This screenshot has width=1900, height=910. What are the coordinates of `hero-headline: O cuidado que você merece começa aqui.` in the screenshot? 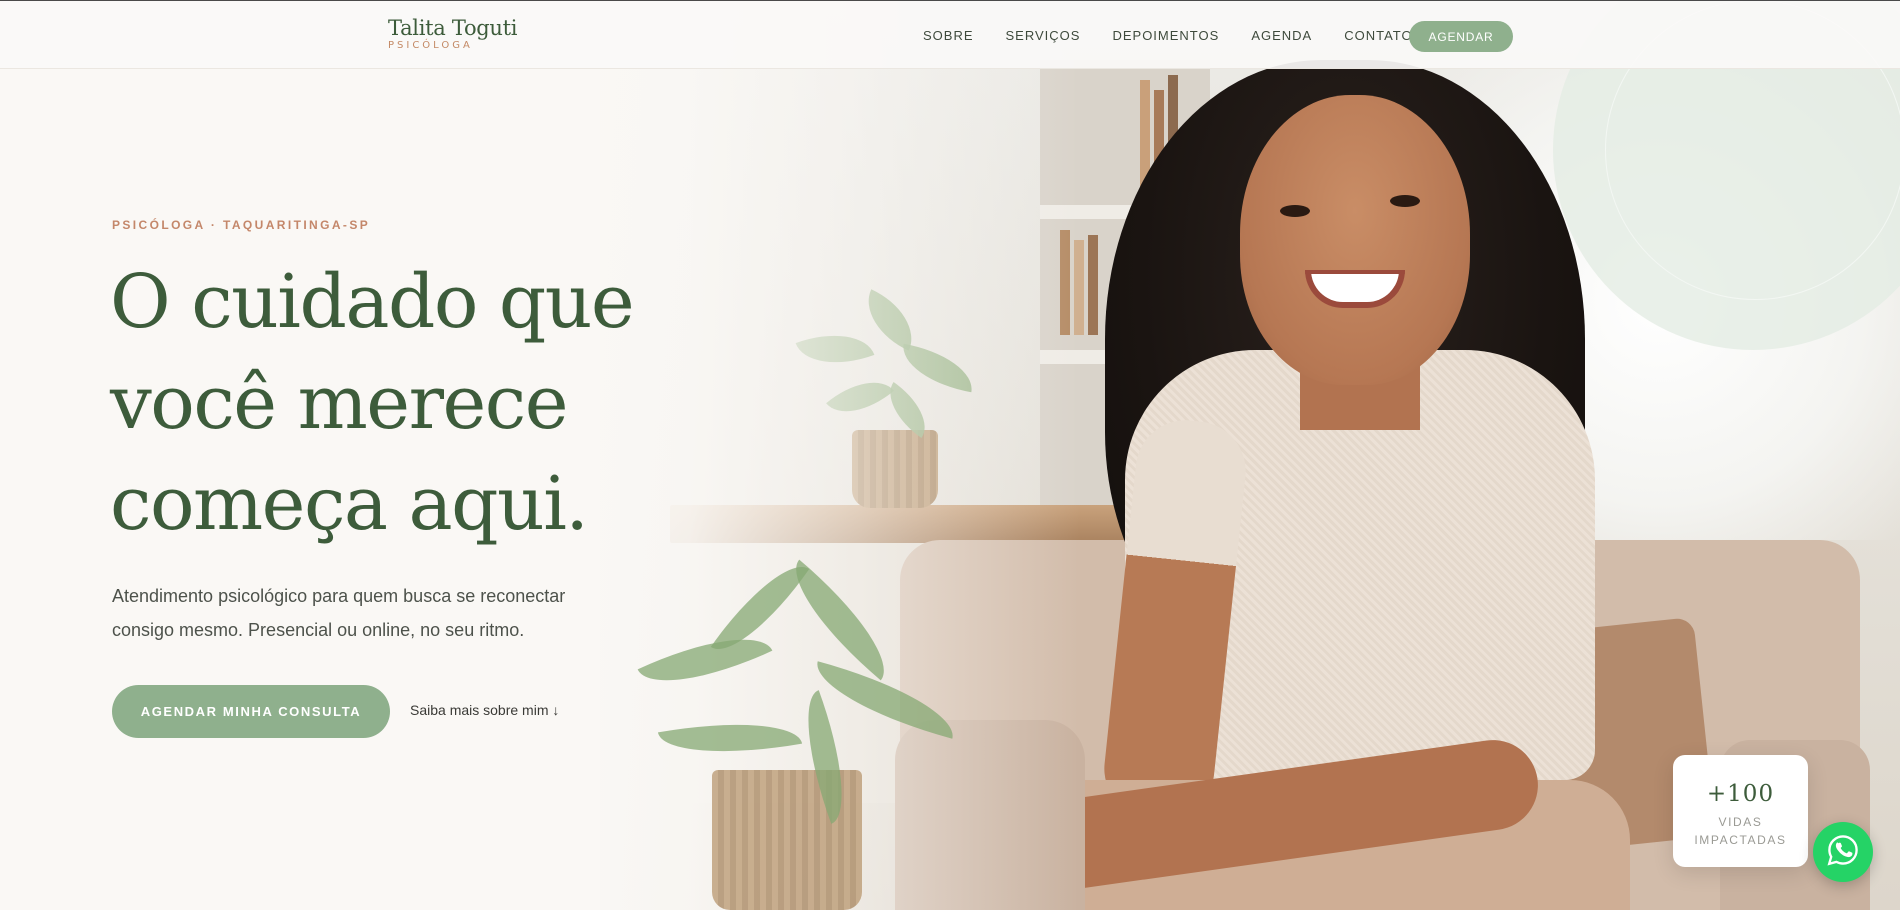 It's located at (410, 403).